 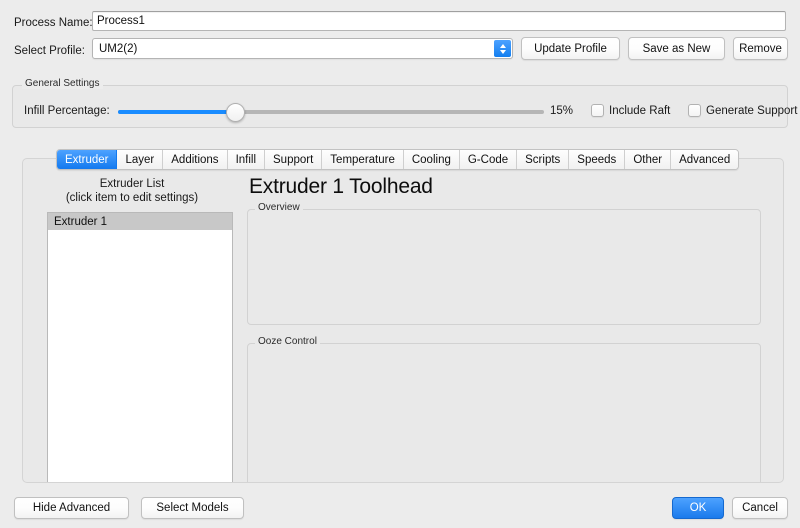 What do you see at coordinates (504, 267) in the screenshot?
I see `overview-group` at bounding box center [504, 267].